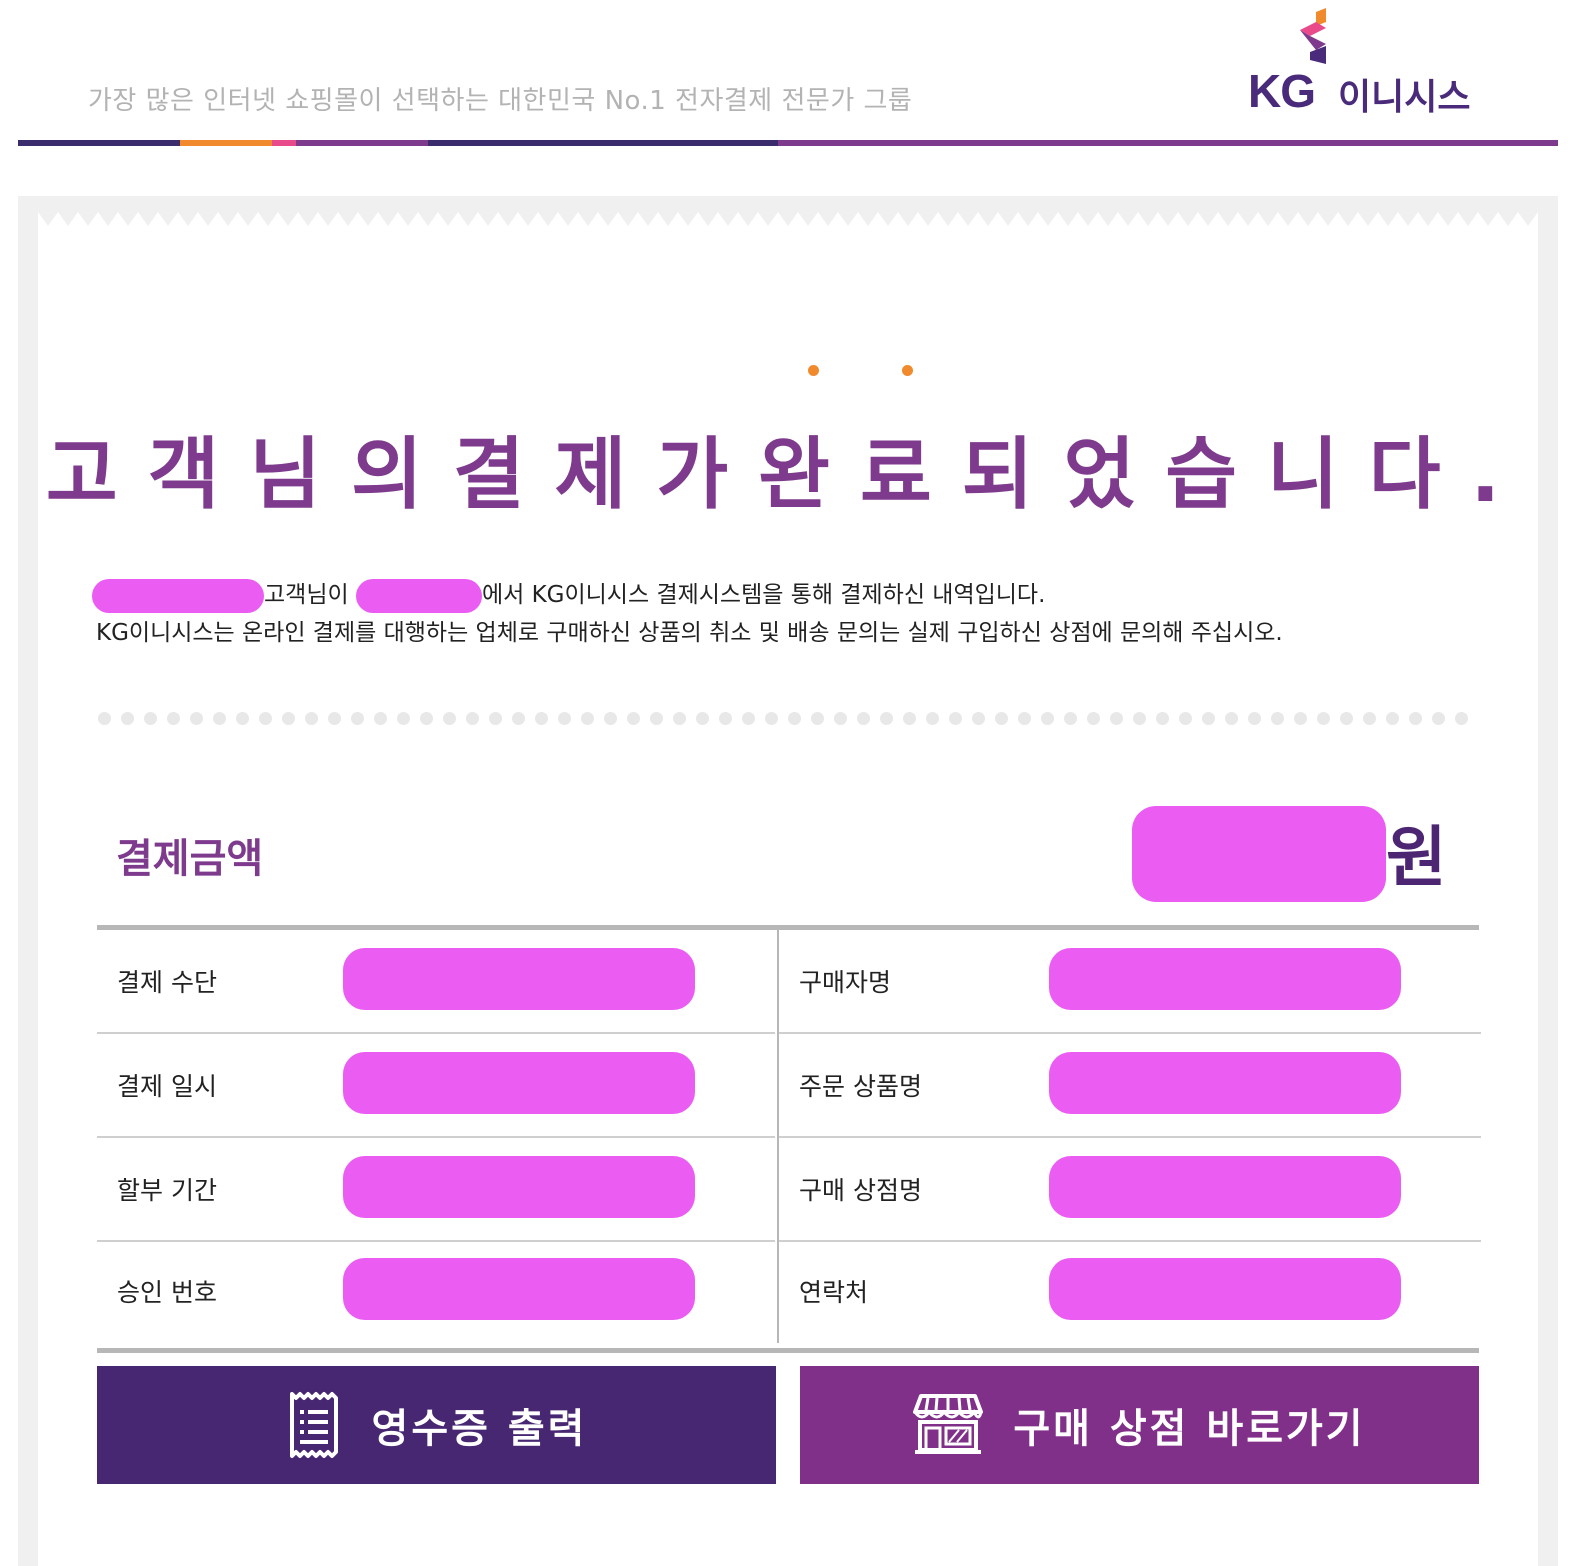 The width and height of the screenshot is (1588, 1566). What do you see at coordinates (479, 1429) in the screenshot?
I see `print-receipt-label: 영수증 출력` at bounding box center [479, 1429].